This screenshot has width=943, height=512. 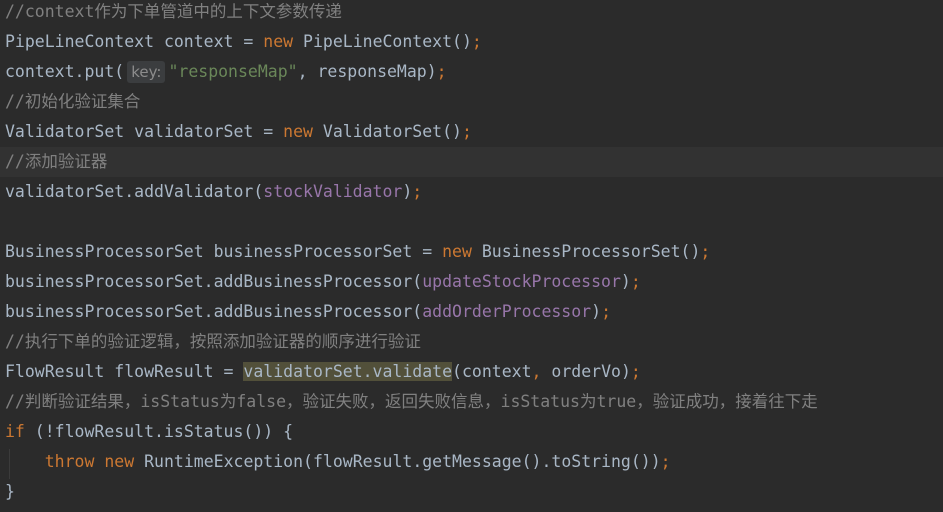 I want to click on string-literal: "responseMap", so click(x=233, y=71).